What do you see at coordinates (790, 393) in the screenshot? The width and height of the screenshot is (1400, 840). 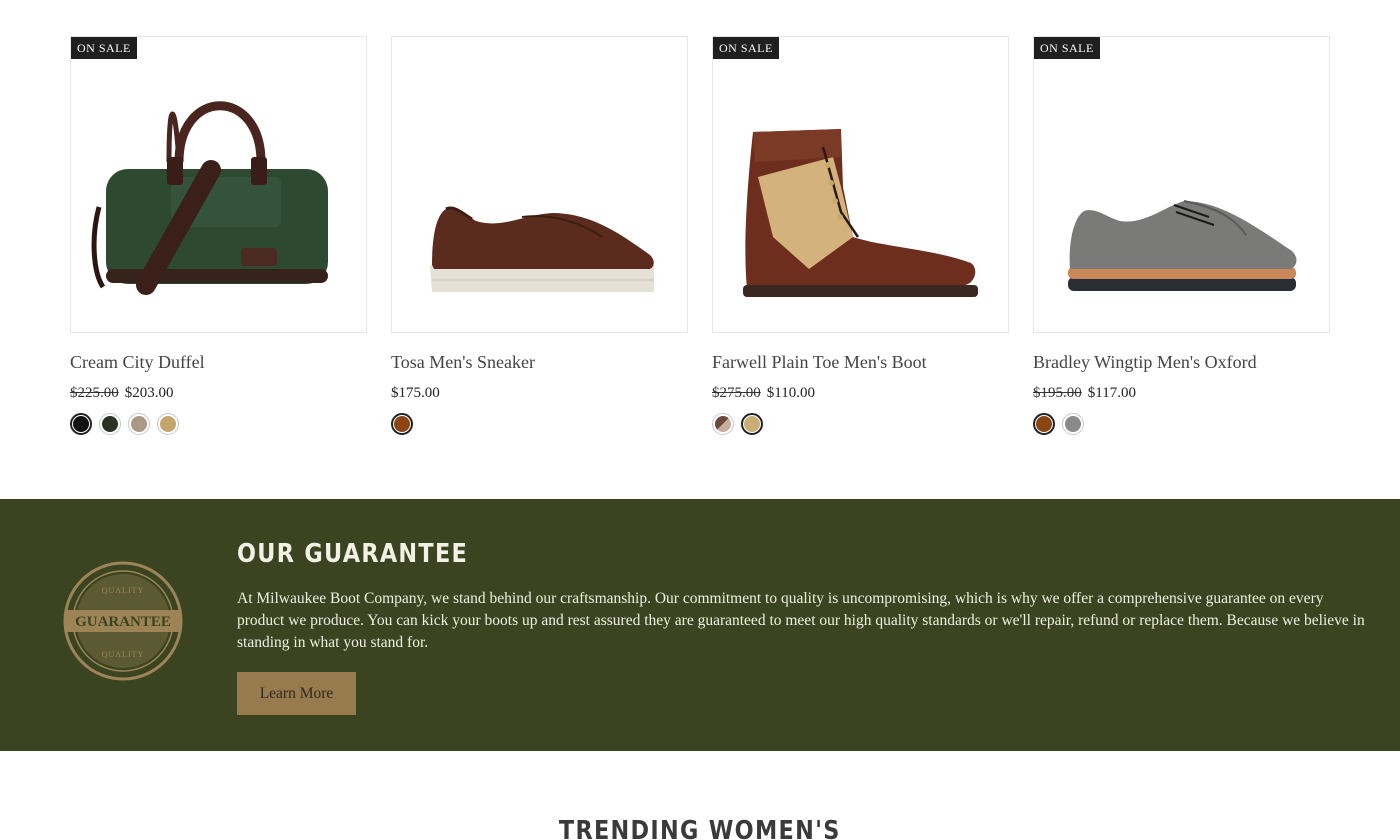 I see `sale-price: $110.00` at bounding box center [790, 393].